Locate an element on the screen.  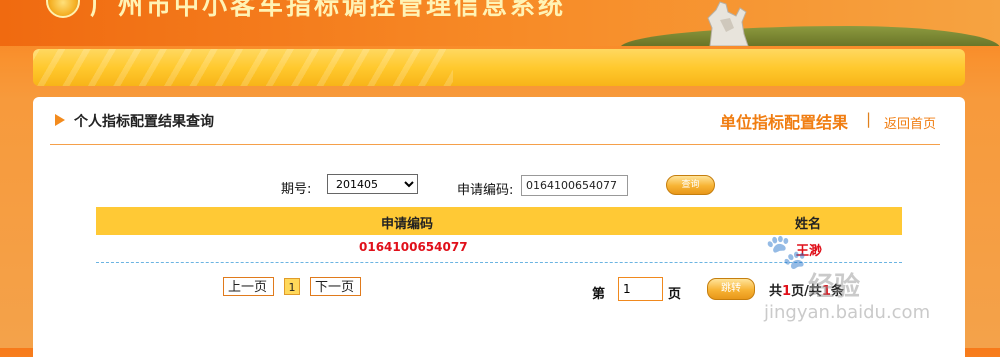
page-number-input is located at coordinates (640, 289).